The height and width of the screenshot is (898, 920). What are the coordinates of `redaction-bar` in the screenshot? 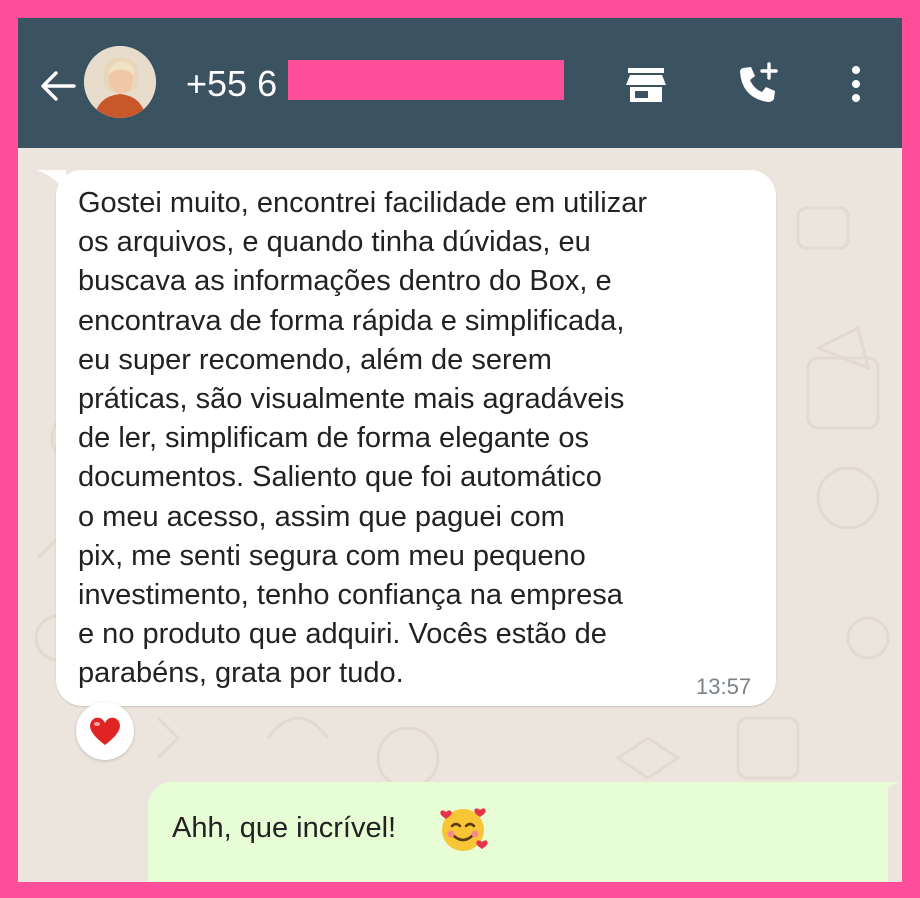 It's located at (426, 80).